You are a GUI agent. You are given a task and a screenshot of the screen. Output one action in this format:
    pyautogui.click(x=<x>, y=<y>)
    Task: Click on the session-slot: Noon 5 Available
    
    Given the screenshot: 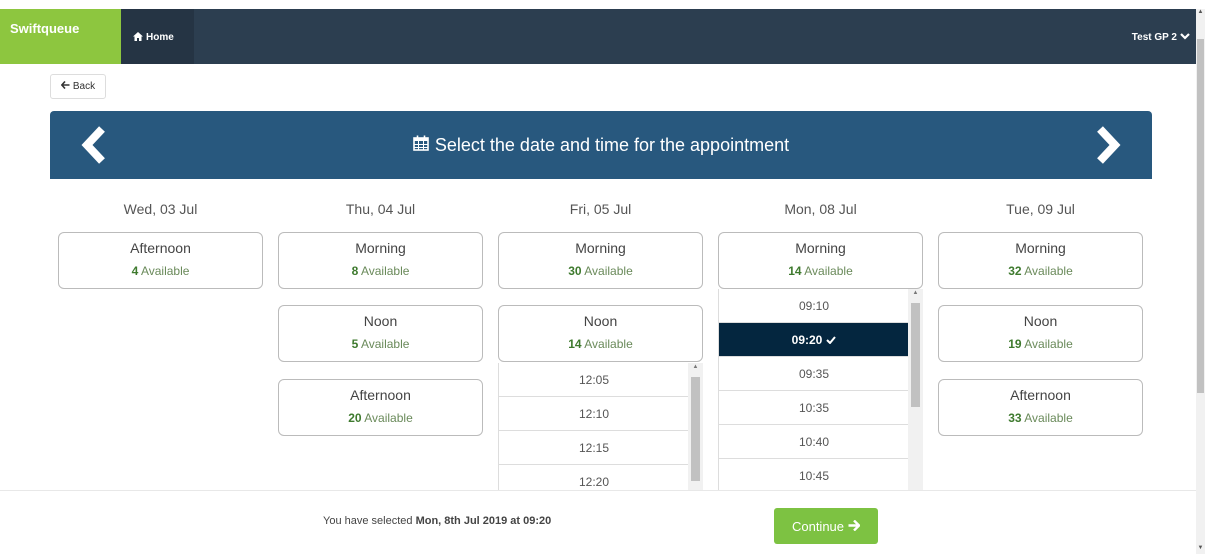 What is the action you would take?
    pyautogui.click(x=380, y=333)
    